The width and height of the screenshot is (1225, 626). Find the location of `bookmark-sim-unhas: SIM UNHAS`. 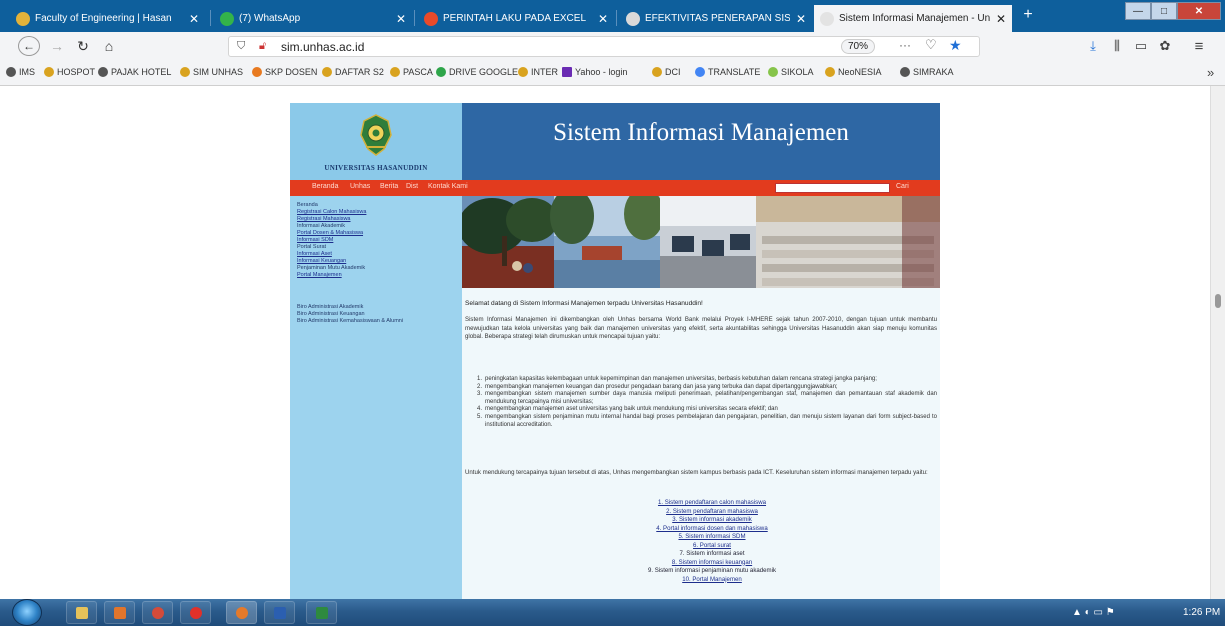

bookmark-sim-unhas: SIM UNHAS is located at coordinates (211, 72).